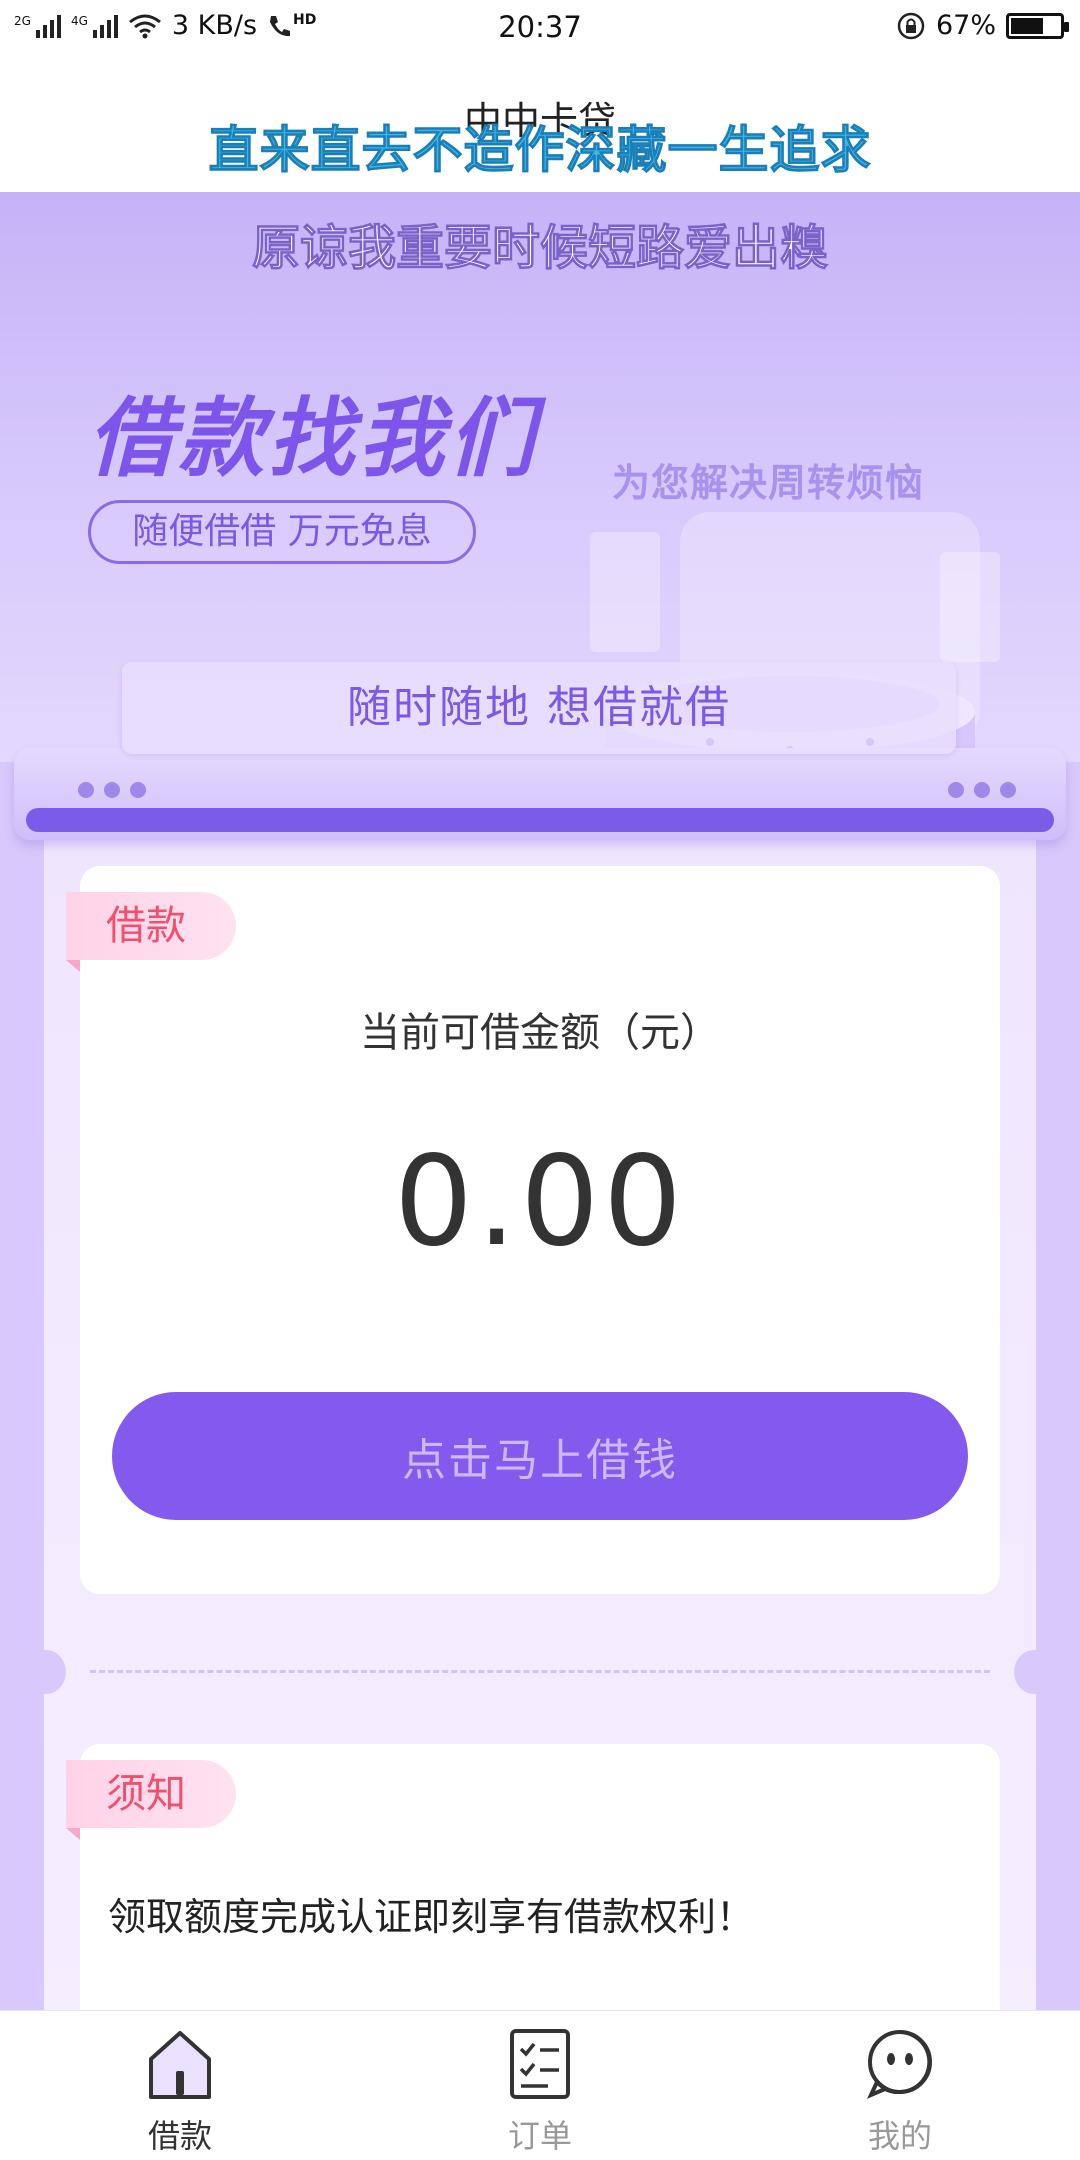 This screenshot has width=1080, height=2160. Describe the element at coordinates (46, 1672) in the screenshot. I see `divider-notch-left` at that location.